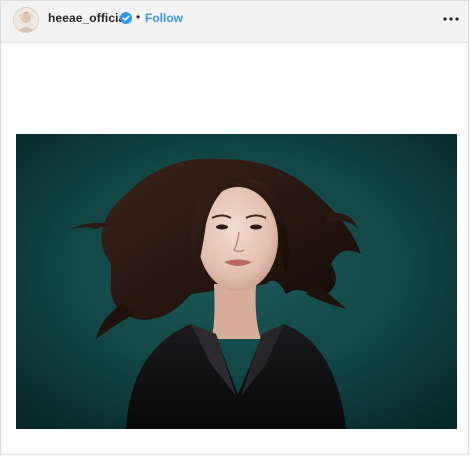  Describe the element at coordinates (234, 22) in the screenshot. I see `post-header: heeae_official • Follow` at that location.